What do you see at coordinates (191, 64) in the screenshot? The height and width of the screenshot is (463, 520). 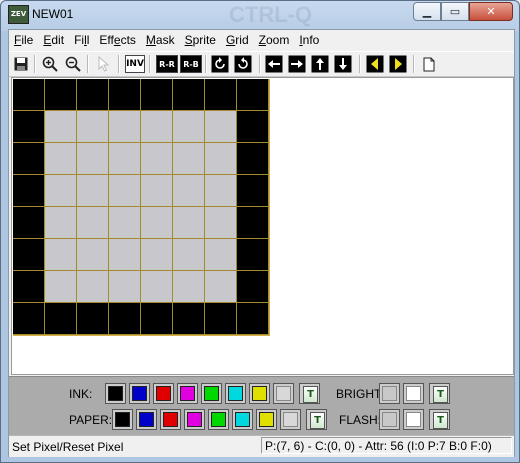 I see `reflect-vertical-button: R-B` at bounding box center [191, 64].